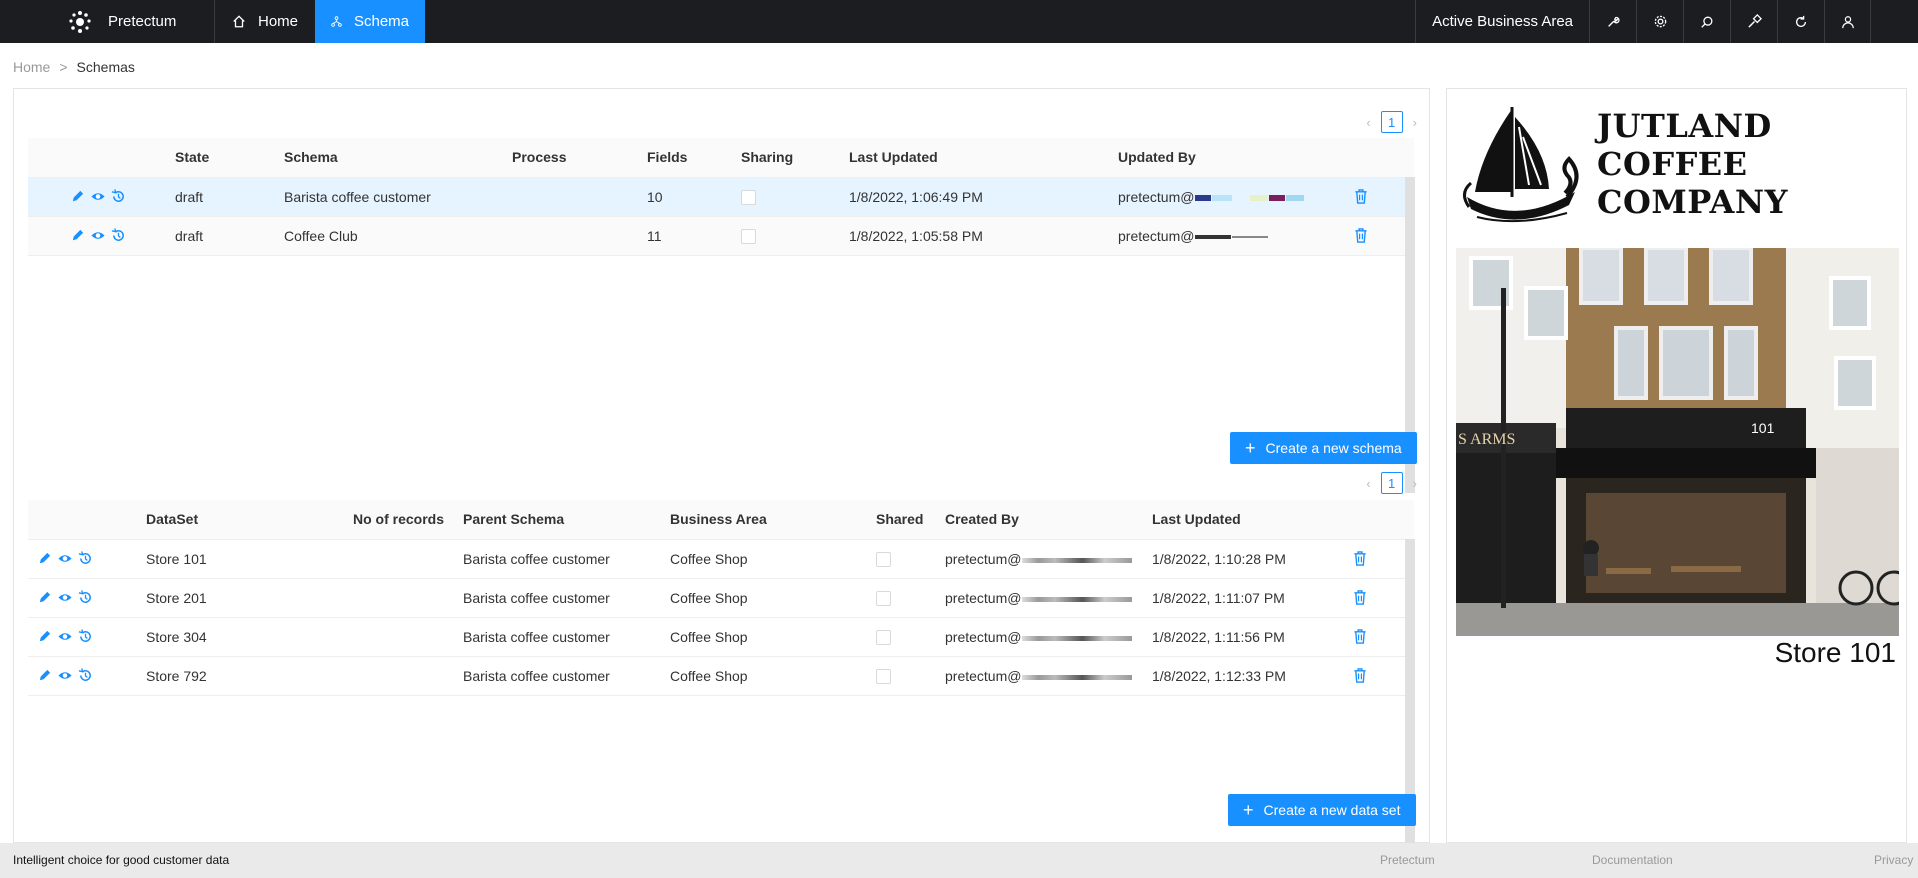  I want to click on col-process: Process, so click(539, 157).